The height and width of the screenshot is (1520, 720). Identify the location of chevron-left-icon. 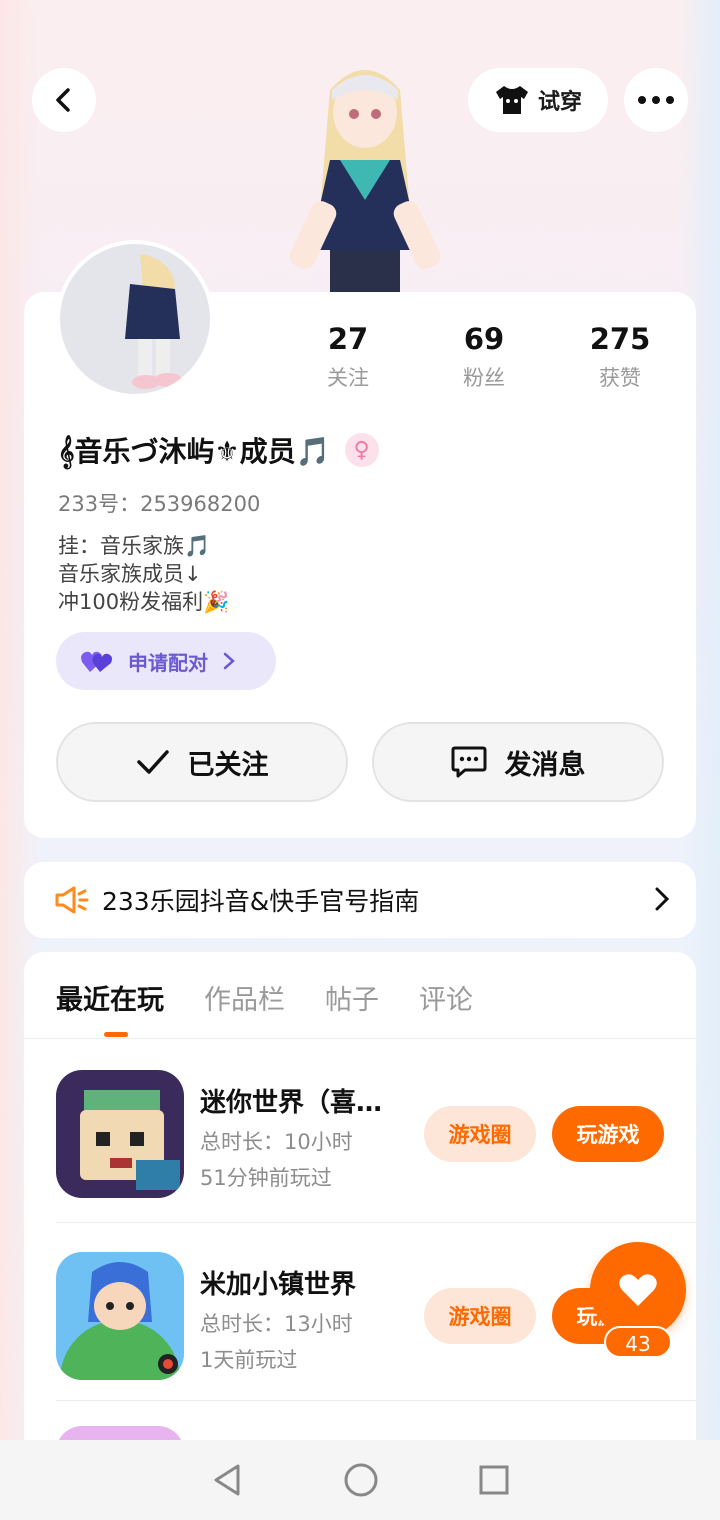
(63, 100).